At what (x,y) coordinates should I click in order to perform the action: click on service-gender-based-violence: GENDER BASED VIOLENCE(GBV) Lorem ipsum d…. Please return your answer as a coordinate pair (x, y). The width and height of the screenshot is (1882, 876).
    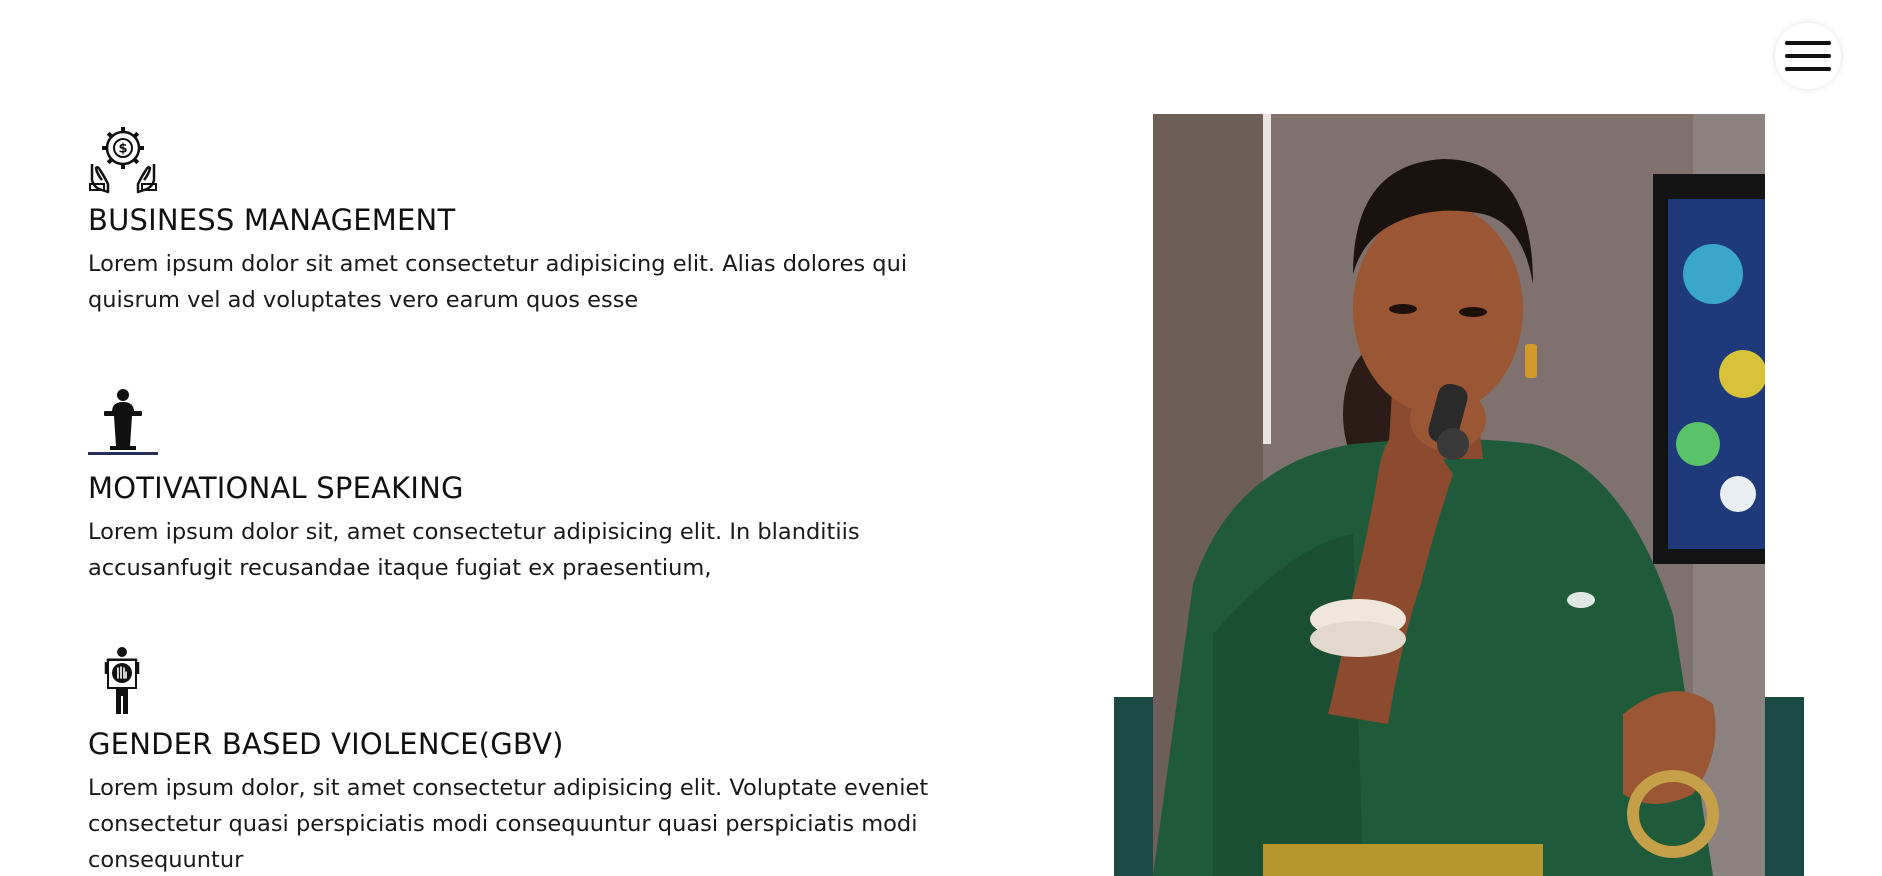
    Looking at the image, I should click on (518, 761).